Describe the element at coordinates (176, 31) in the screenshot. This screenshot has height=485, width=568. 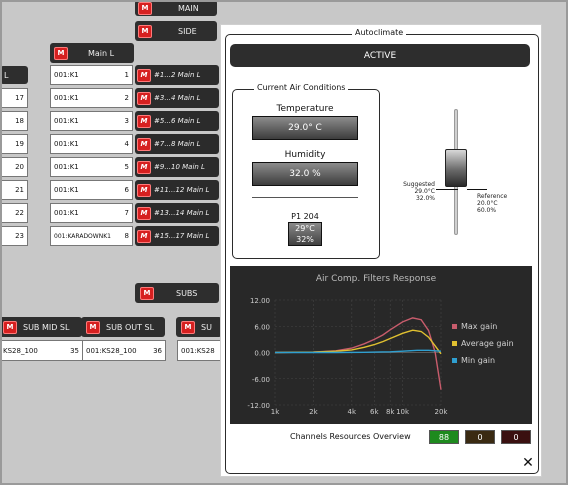
I see `side-bus-button: M SIDE` at that location.